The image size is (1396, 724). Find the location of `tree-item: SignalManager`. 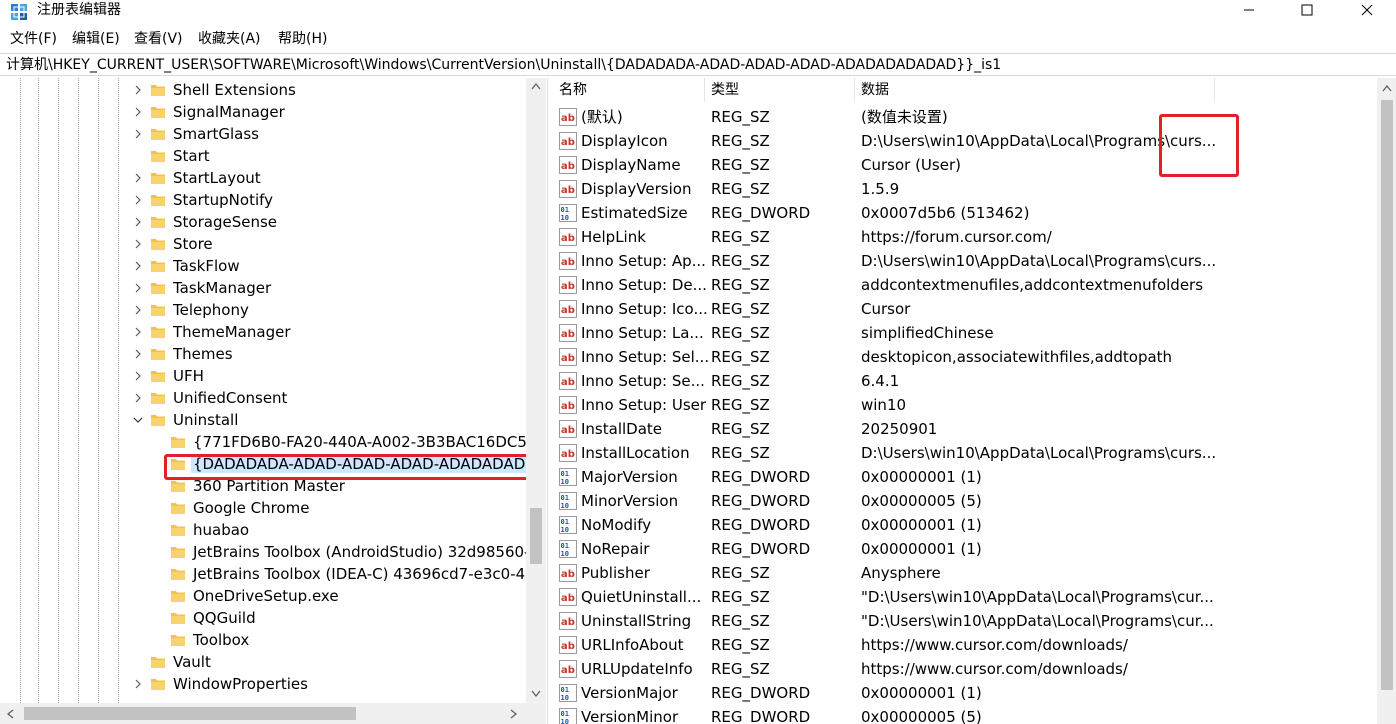

tree-item: SignalManager is located at coordinates (263, 112).